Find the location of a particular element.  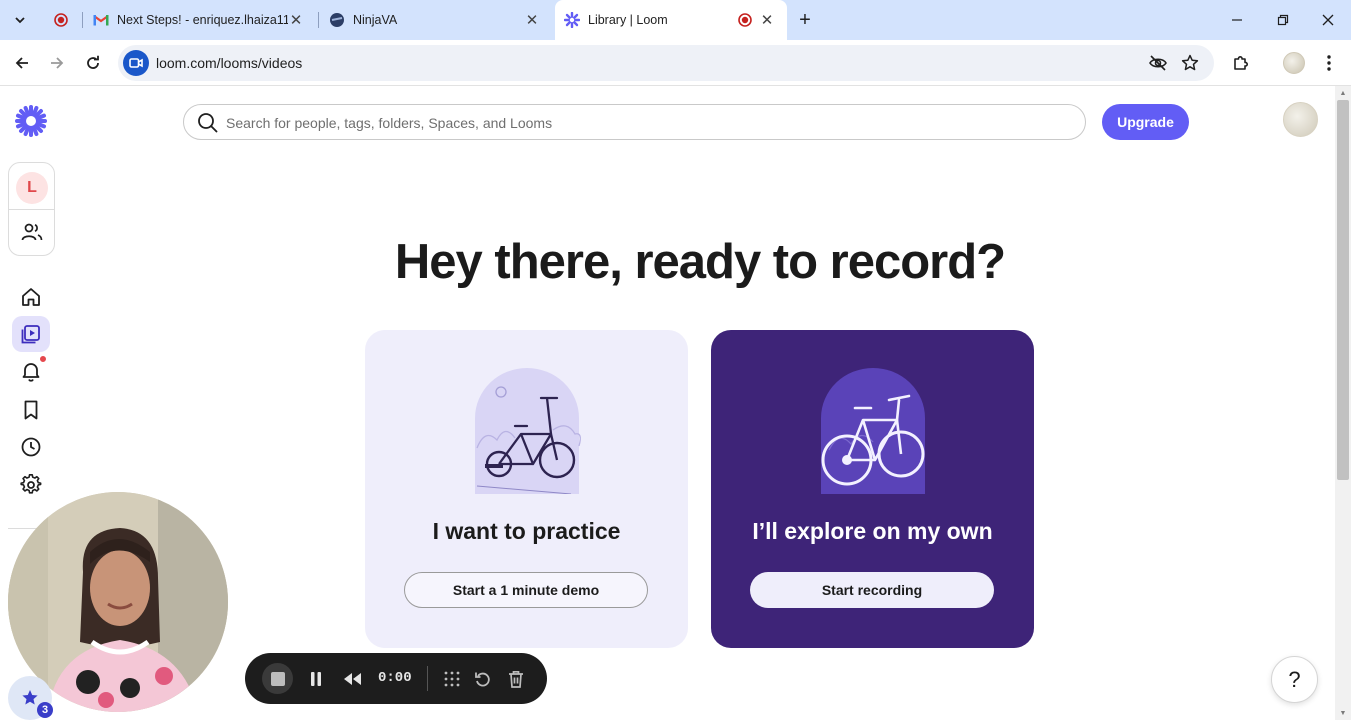

tab-title: NinjaVA is located at coordinates (375, 20).